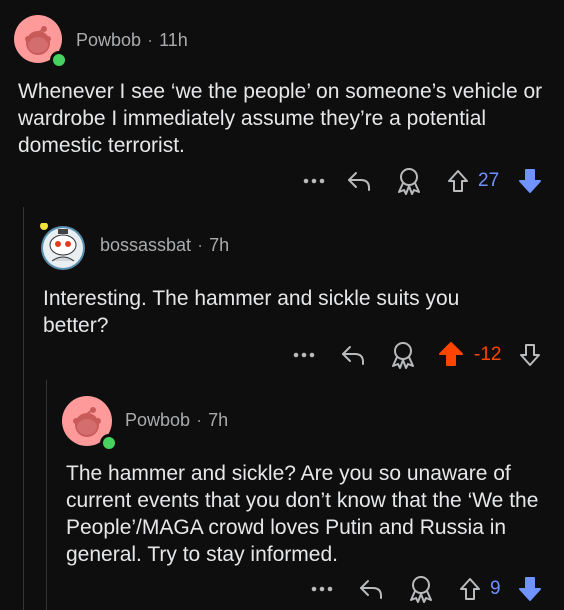 Image resolution: width=564 pixels, height=610 pixels. I want to click on custom-avatar-icon, so click(62, 246).